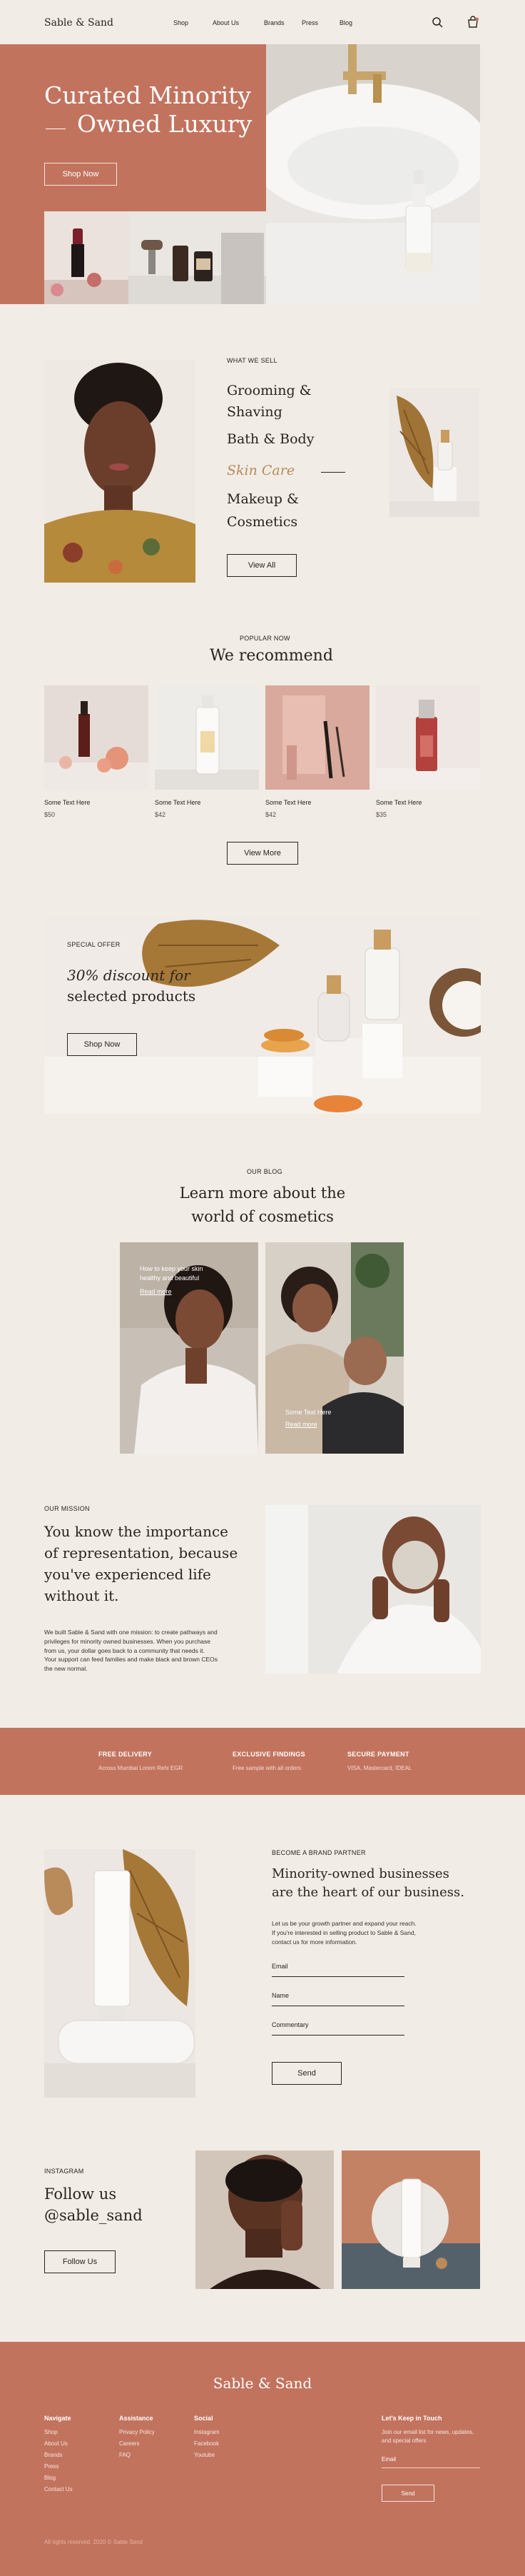  I want to click on newsletter-email-field, so click(431, 2468).